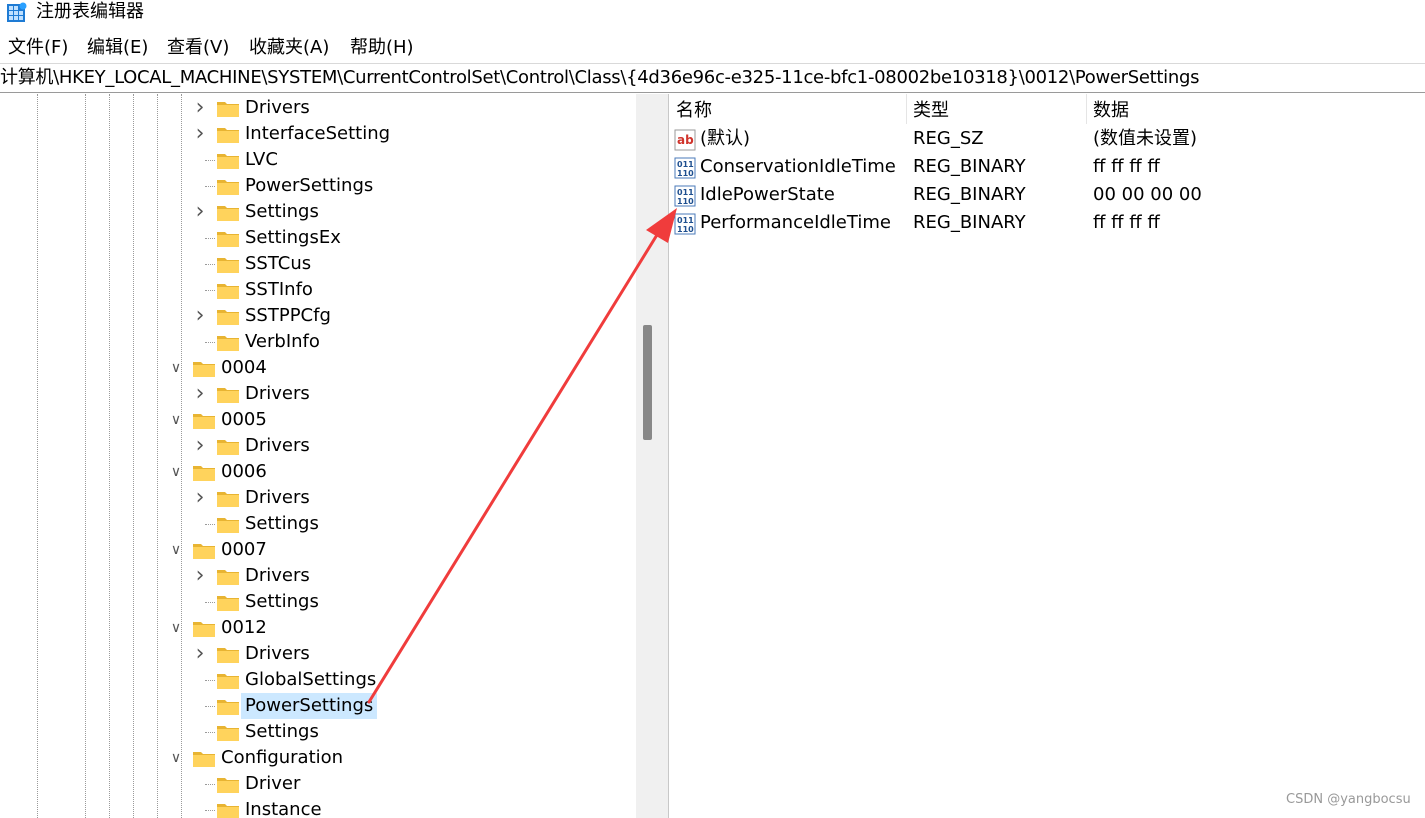 The width and height of the screenshot is (1425, 818). I want to click on watermark: CSDN @yangbocsu, so click(1348, 799).